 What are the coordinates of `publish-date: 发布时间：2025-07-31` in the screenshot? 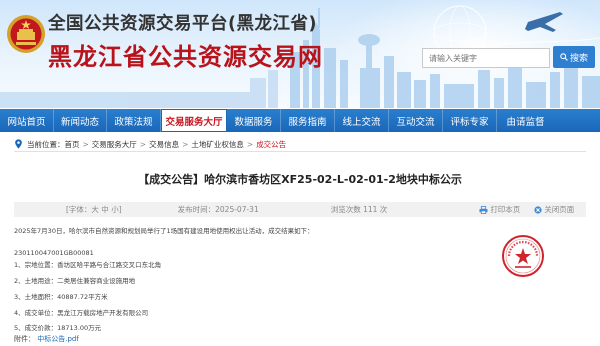 It's located at (218, 209).